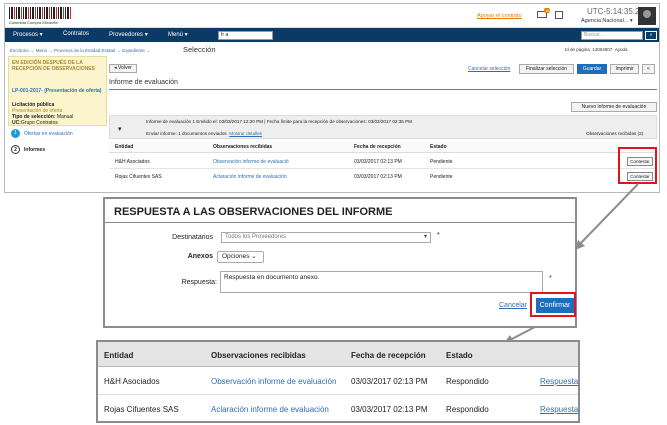 This screenshot has height=425, width=667. I want to click on chevron-down-icon: ⌄, so click(254, 256).